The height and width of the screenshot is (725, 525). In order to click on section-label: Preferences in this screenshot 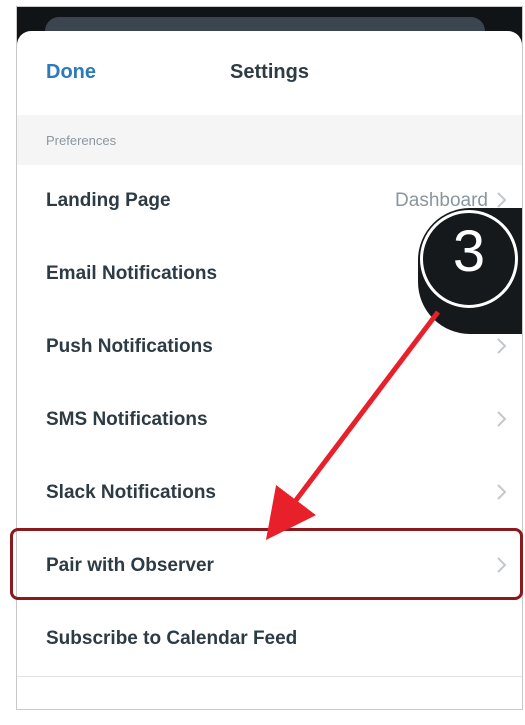, I will do `click(81, 140)`.